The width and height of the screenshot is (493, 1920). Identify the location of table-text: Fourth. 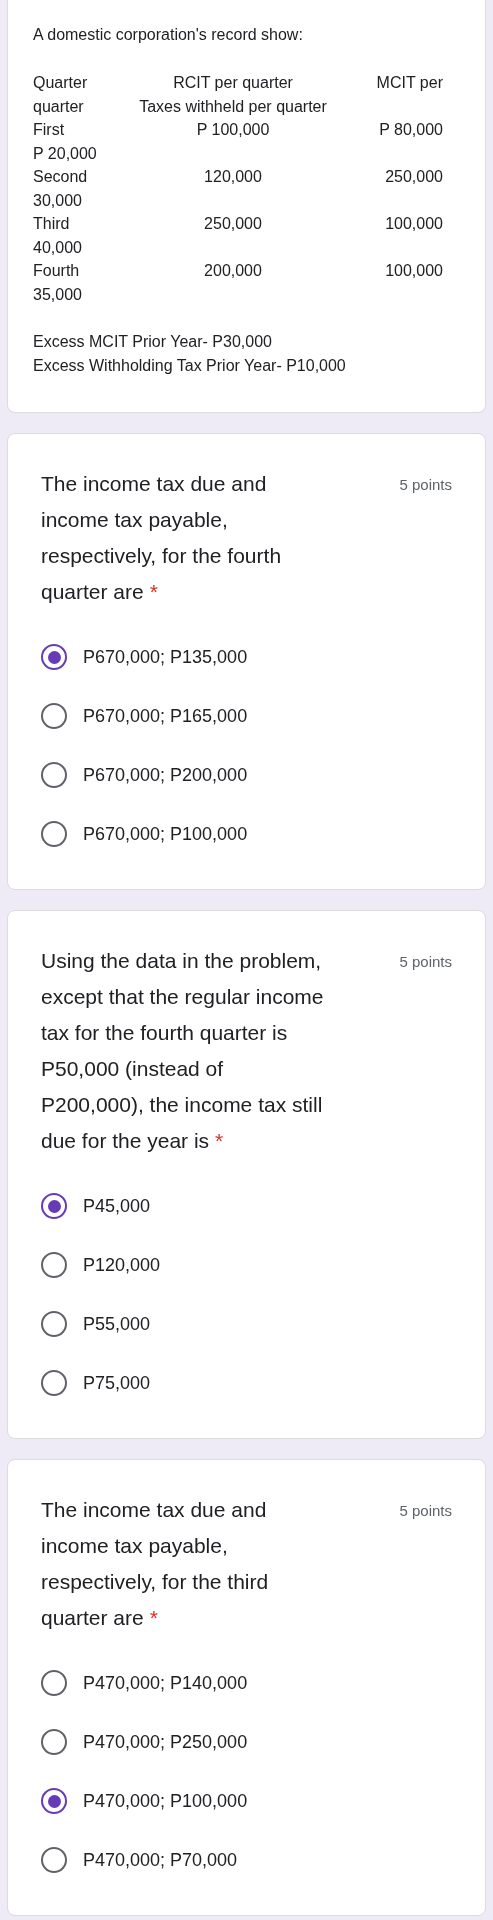
(56, 271).